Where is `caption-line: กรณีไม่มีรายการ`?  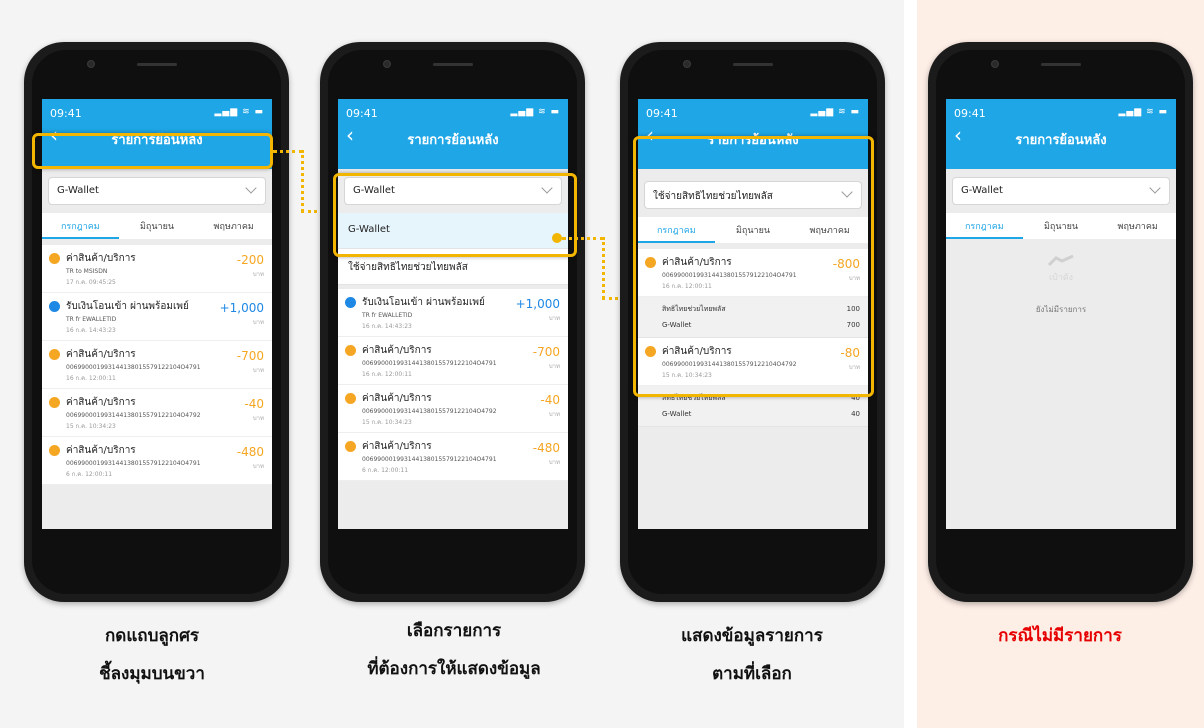 caption-line: กรณีไม่มีรายการ is located at coordinates (1060, 636).